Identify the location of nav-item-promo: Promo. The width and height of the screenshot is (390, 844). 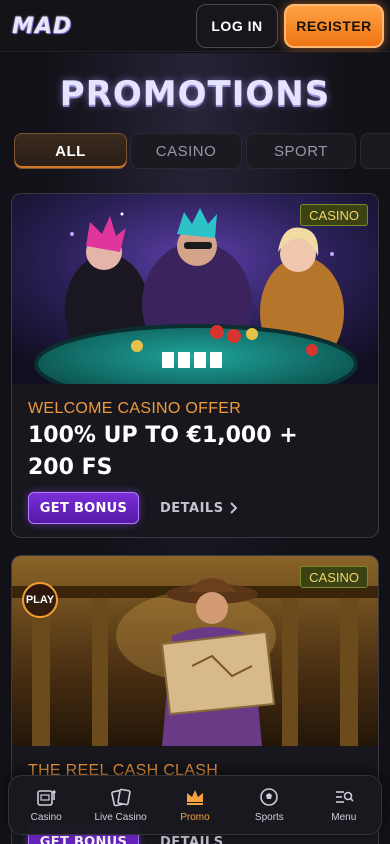
(195, 805).